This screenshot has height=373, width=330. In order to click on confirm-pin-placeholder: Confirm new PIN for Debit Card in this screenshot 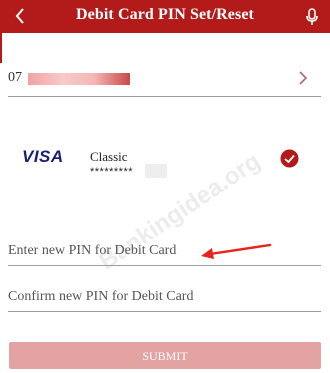, I will do `click(101, 296)`.